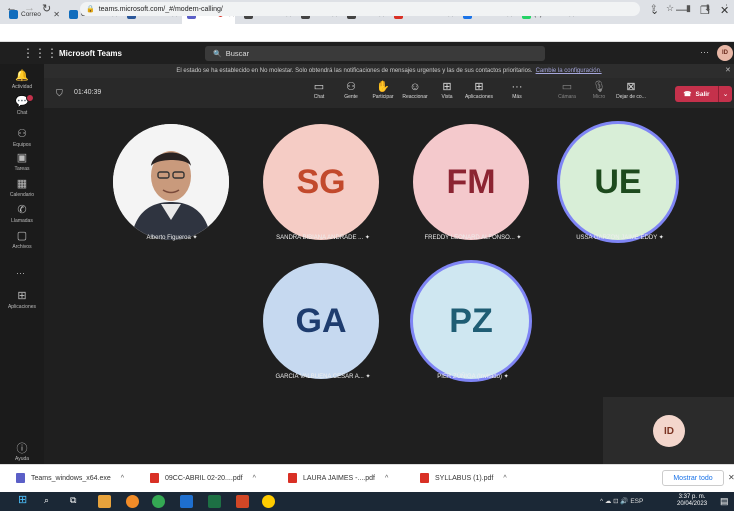 The image size is (734, 511). What do you see at coordinates (473, 237) in the screenshot?
I see `participant-name: FREDDY LEONARD ALFONSO... ✦` at bounding box center [473, 237].